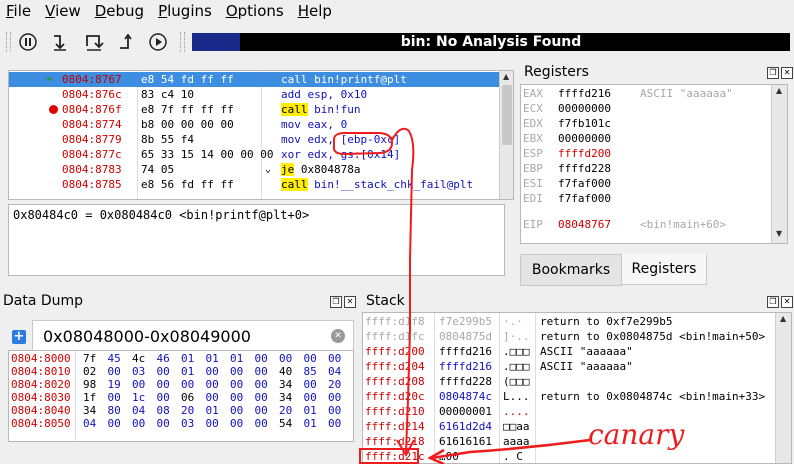 This screenshot has width=794, height=464. What do you see at coordinates (511, 449) in the screenshot?
I see `annotation-arrow-horizontal` at bounding box center [511, 449].